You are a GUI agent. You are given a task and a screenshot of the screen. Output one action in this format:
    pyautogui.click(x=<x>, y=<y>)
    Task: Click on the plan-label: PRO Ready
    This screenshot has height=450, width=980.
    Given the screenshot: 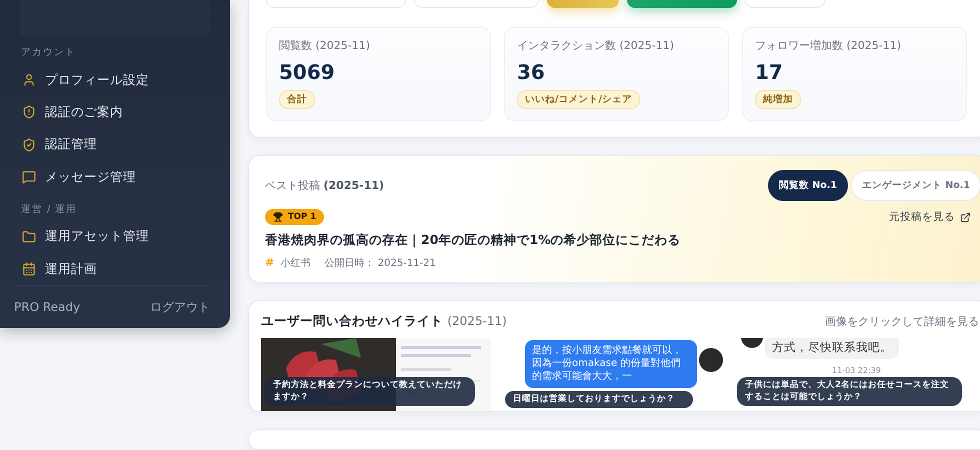 What is the action you would take?
    pyautogui.click(x=47, y=307)
    